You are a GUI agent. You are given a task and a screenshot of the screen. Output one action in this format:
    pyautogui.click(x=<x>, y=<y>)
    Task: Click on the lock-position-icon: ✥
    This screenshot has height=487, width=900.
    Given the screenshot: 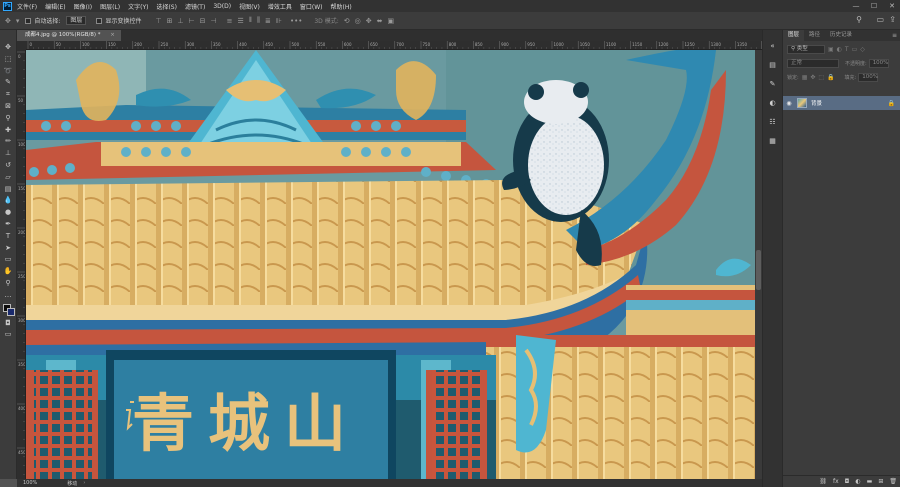 What is the action you would take?
    pyautogui.click(x=812, y=77)
    